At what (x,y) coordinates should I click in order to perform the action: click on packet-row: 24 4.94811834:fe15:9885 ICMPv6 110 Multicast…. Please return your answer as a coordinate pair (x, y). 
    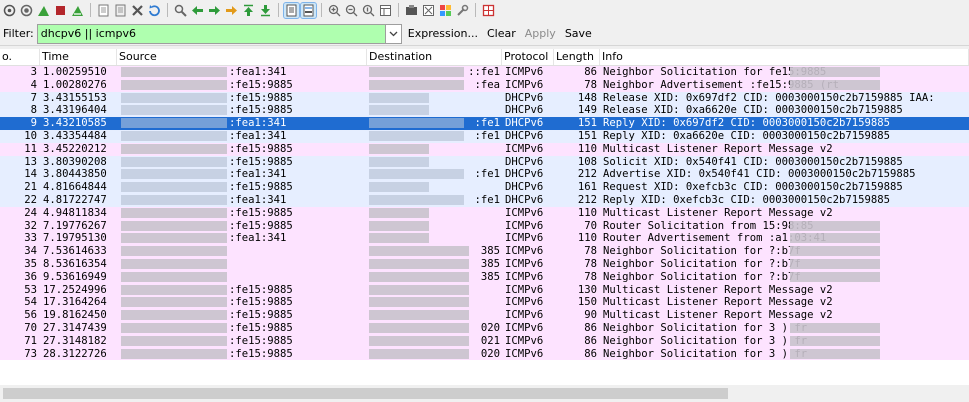
    Looking at the image, I should click on (484, 213).